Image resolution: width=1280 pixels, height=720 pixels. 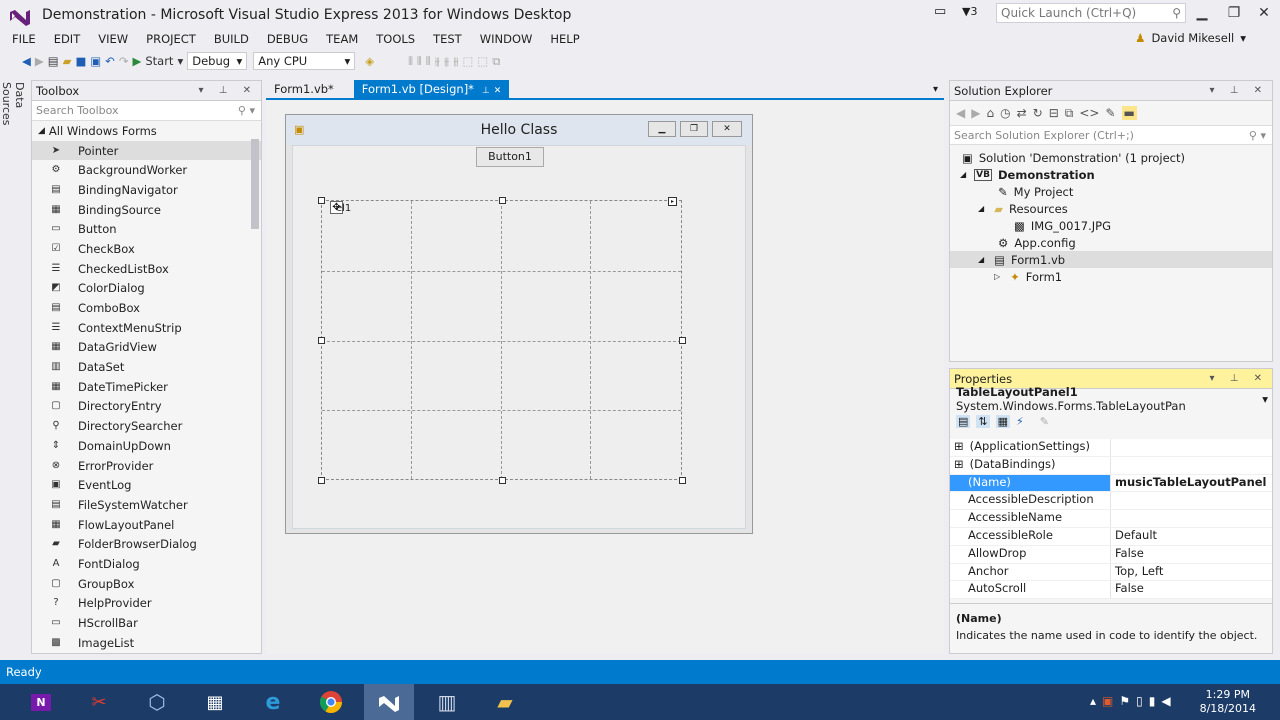 I want to click on copy-icon: ⧉, so click(x=1069, y=113).